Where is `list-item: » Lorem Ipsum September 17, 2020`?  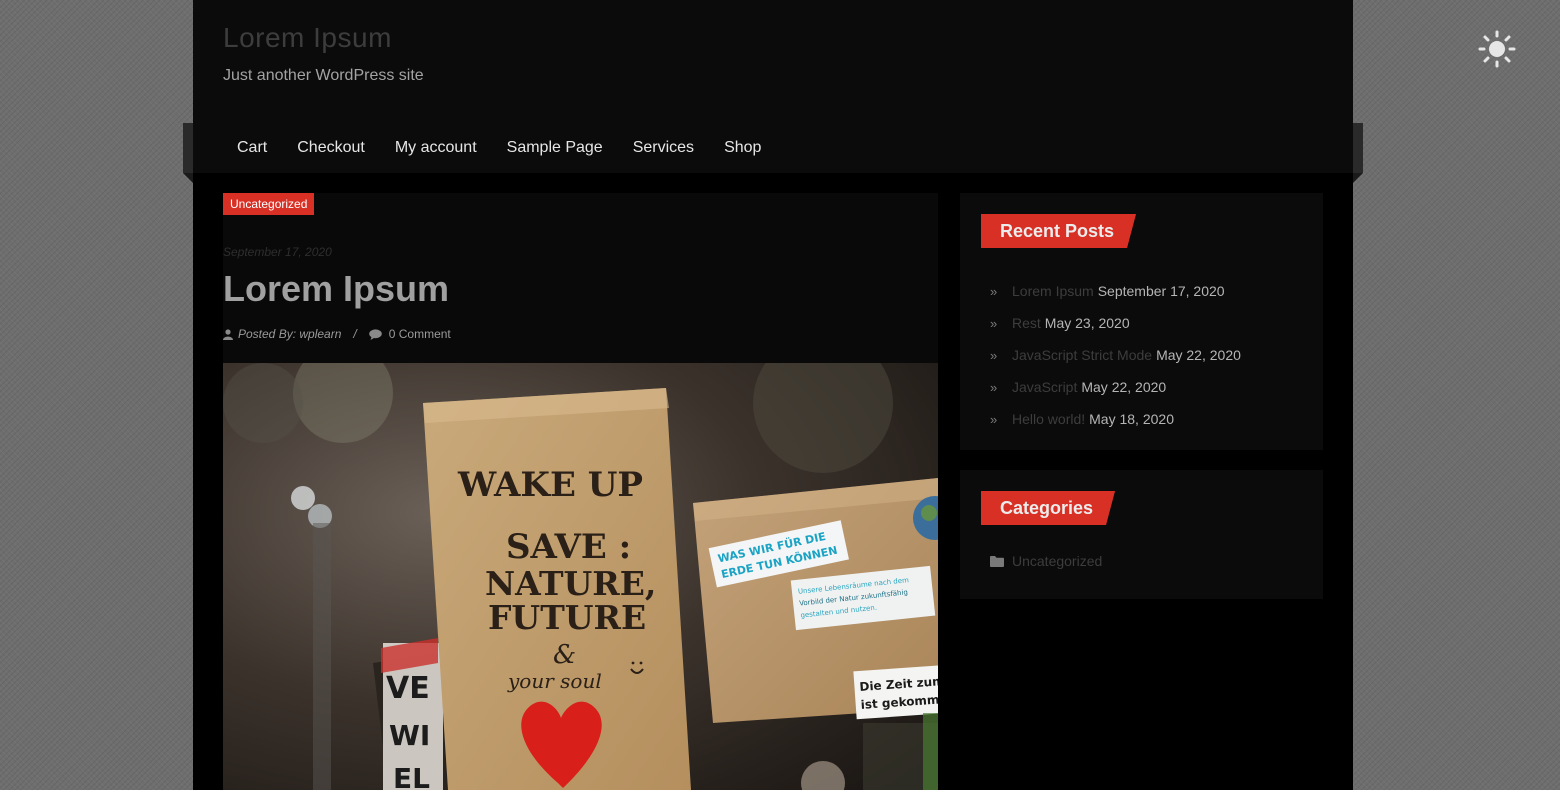 list-item: » Lorem Ipsum September 17, 2020 is located at coordinates (1115, 291).